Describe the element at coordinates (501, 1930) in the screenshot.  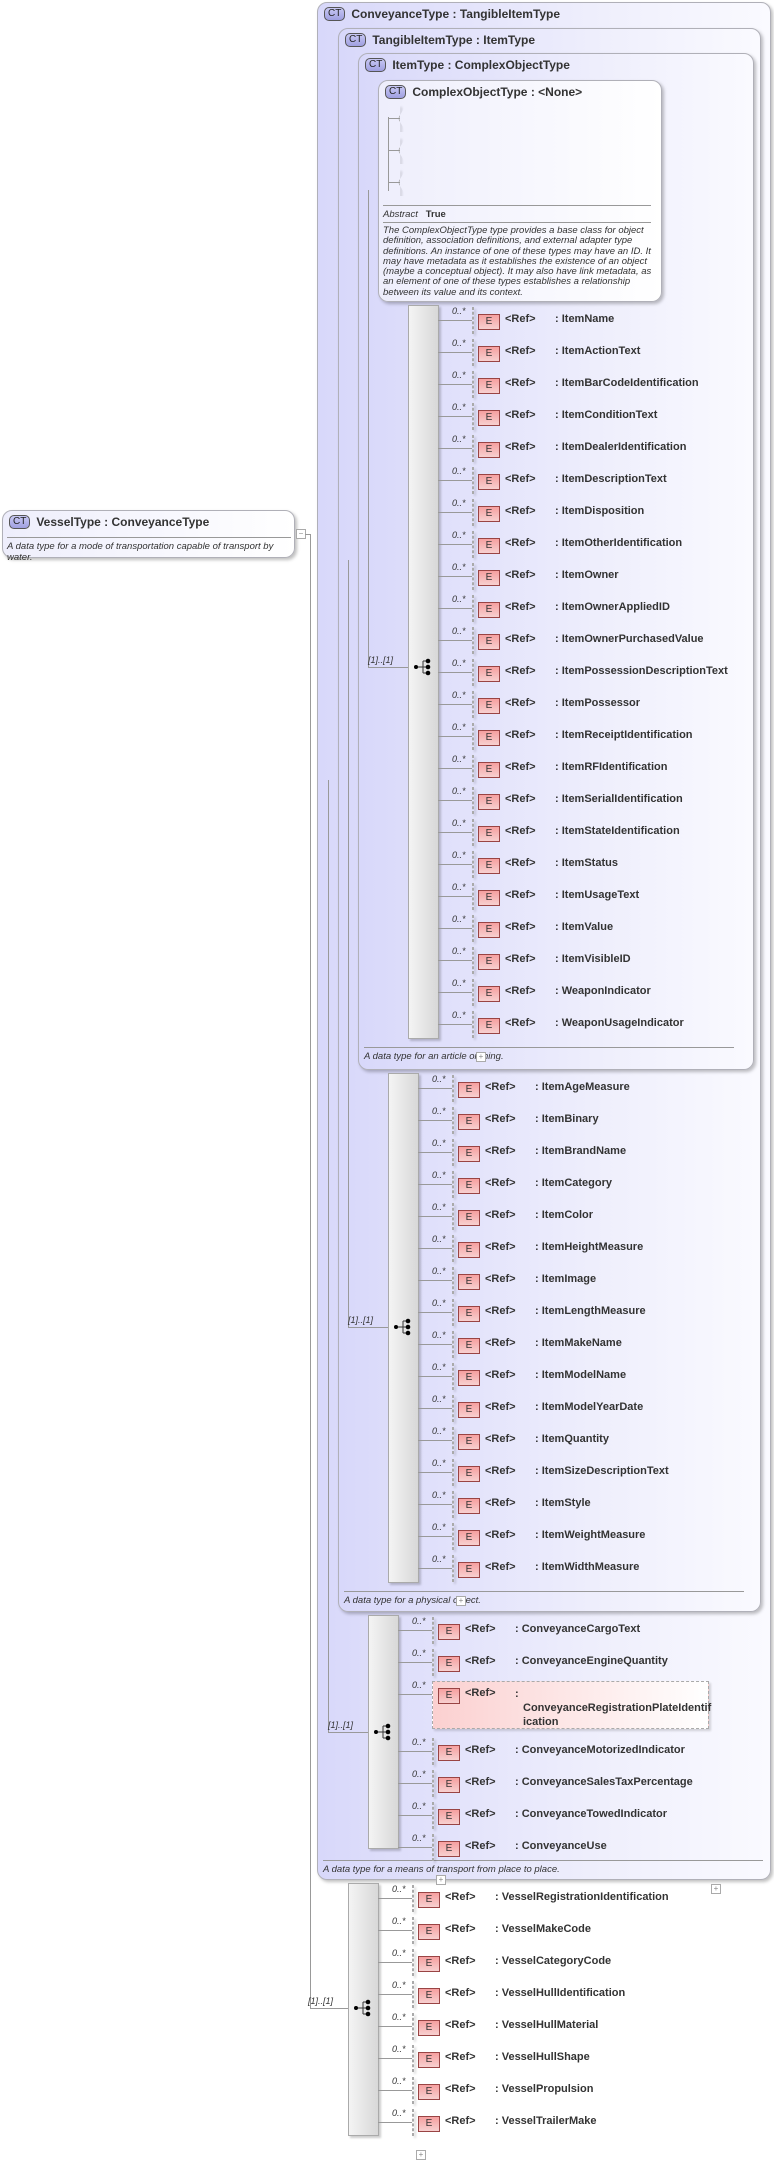
I see `element-vesselmakecode: E <Ref>: VesselMakeCode` at that location.